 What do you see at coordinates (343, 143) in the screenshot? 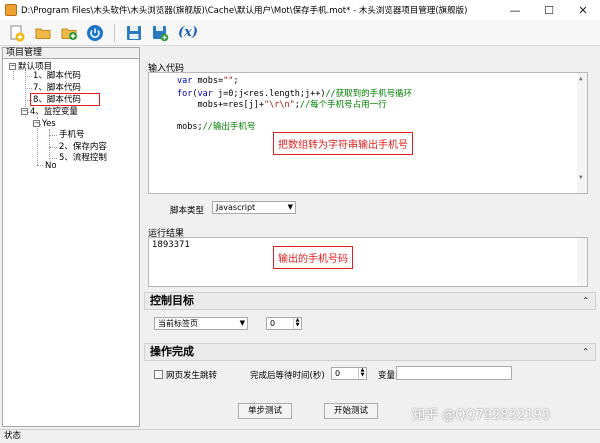
I see `code-callout: 把数组转为字符串输出手机号` at bounding box center [343, 143].